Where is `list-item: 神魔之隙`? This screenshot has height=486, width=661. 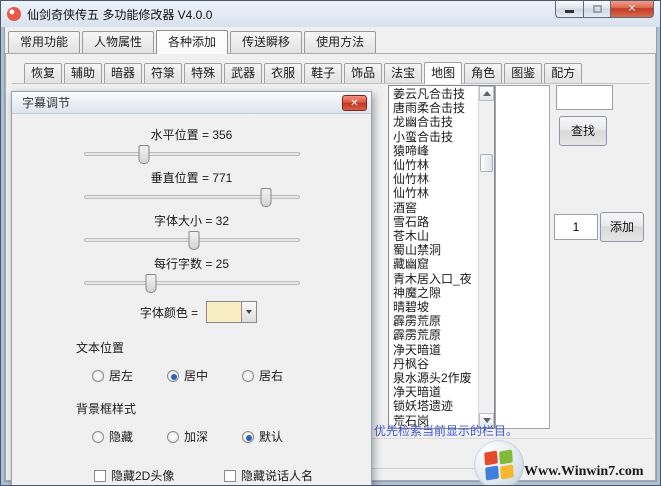 list-item: 神魔之隙 is located at coordinates (433, 293).